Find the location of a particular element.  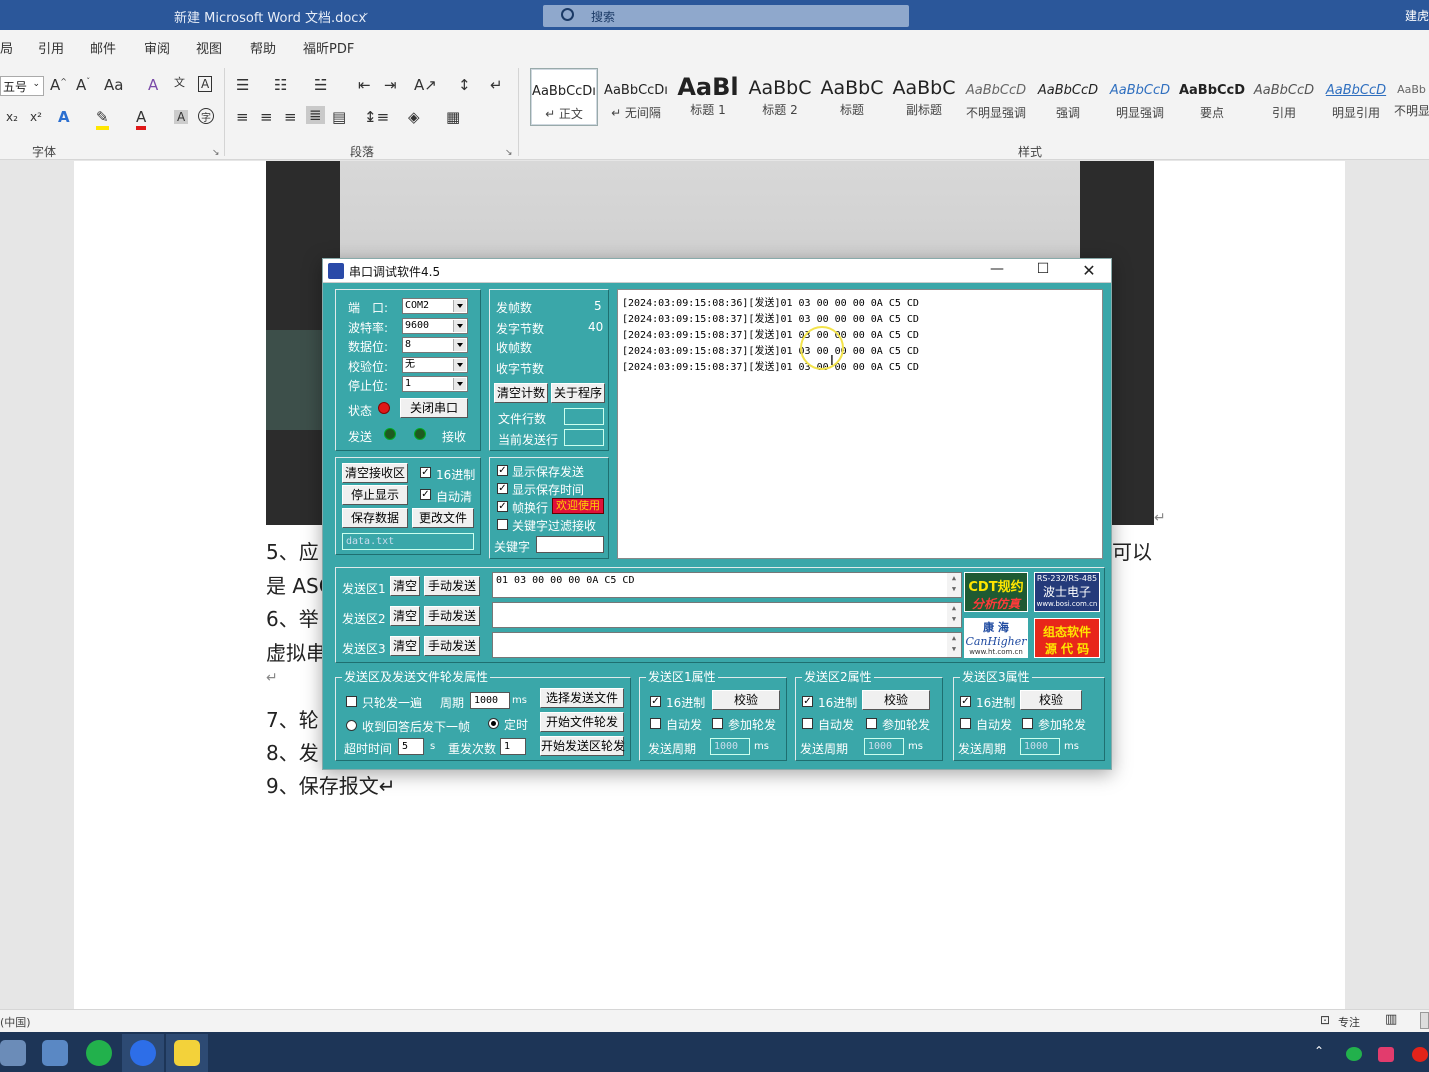

auto-clear-checkbox: ✓ is located at coordinates (425, 494).